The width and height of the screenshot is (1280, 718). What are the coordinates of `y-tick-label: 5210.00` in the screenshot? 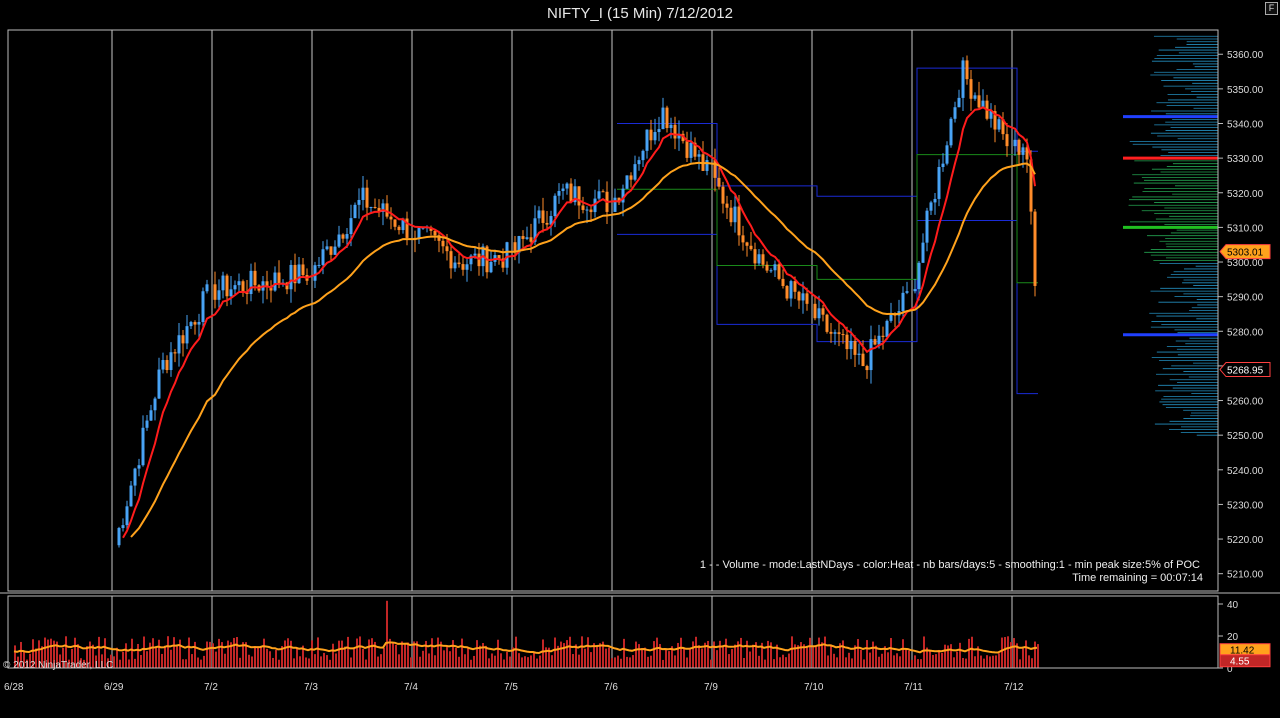 It's located at (1245, 575).